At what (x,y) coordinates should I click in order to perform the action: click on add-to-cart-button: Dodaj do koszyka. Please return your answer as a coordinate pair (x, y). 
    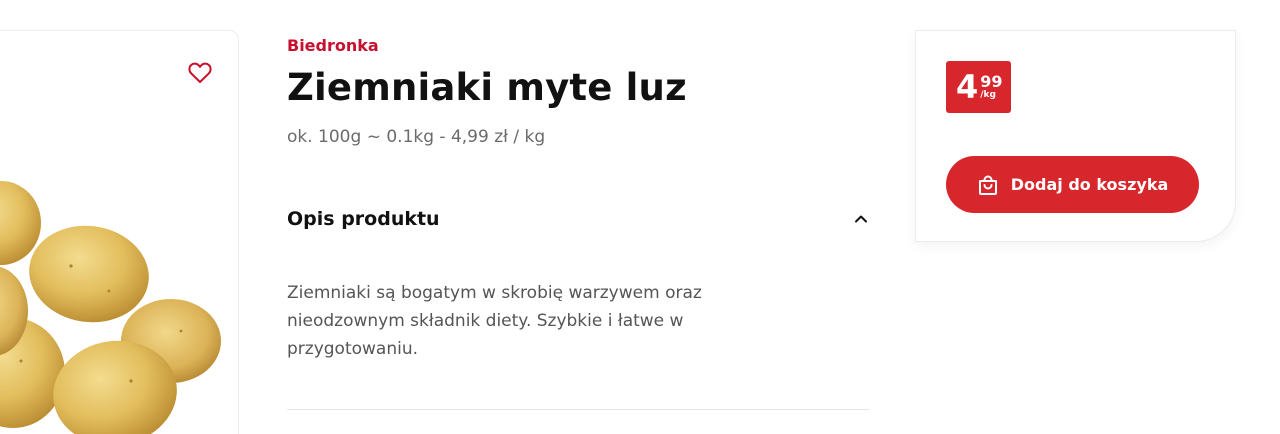
    Looking at the image, I should click on (1072, 184).